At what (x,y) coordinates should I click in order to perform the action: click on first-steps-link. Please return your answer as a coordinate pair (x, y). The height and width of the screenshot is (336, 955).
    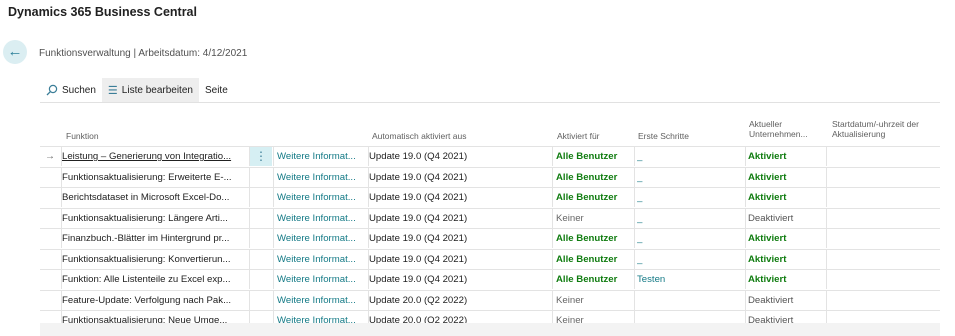
    Looking at the image, I should click on (687, 300).